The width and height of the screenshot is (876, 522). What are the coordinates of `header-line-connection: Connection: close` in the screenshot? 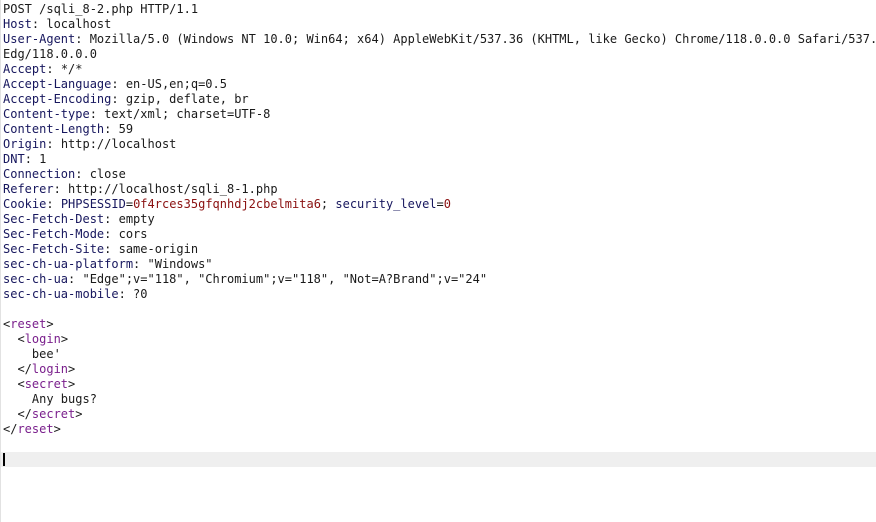 It's located at (64, 174).